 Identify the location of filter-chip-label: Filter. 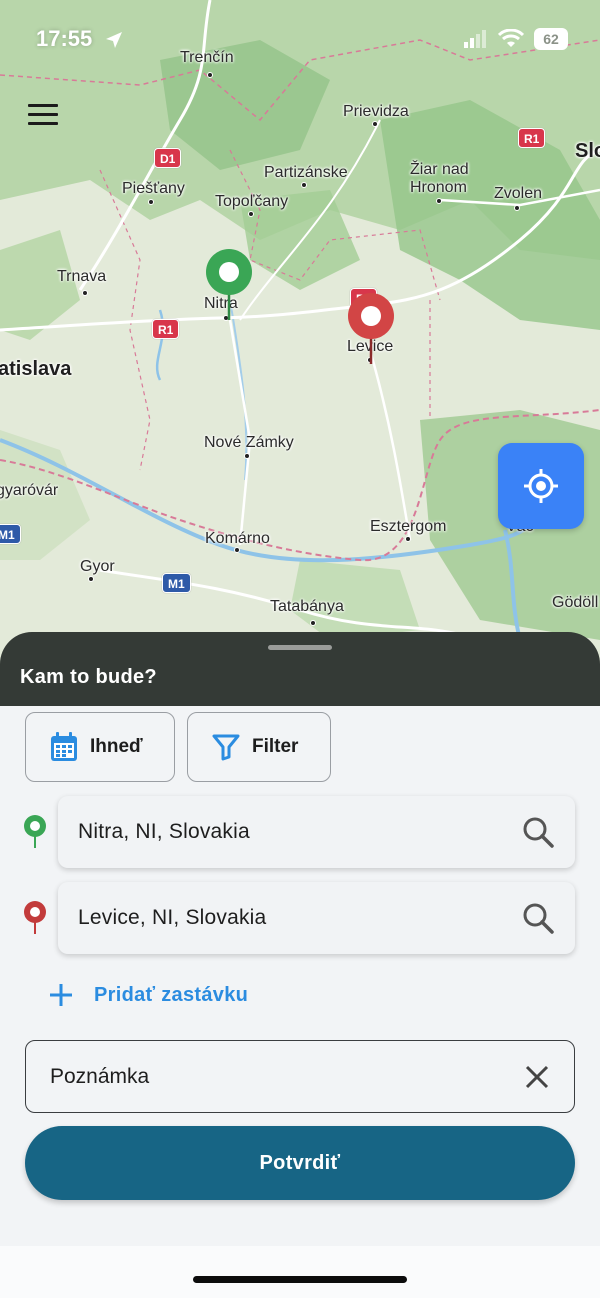
(275, 746).